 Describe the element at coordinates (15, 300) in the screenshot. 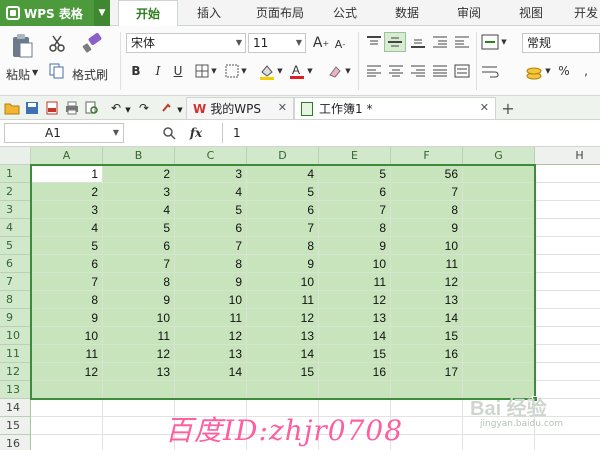

I see `row-header-8: 8` at that location.